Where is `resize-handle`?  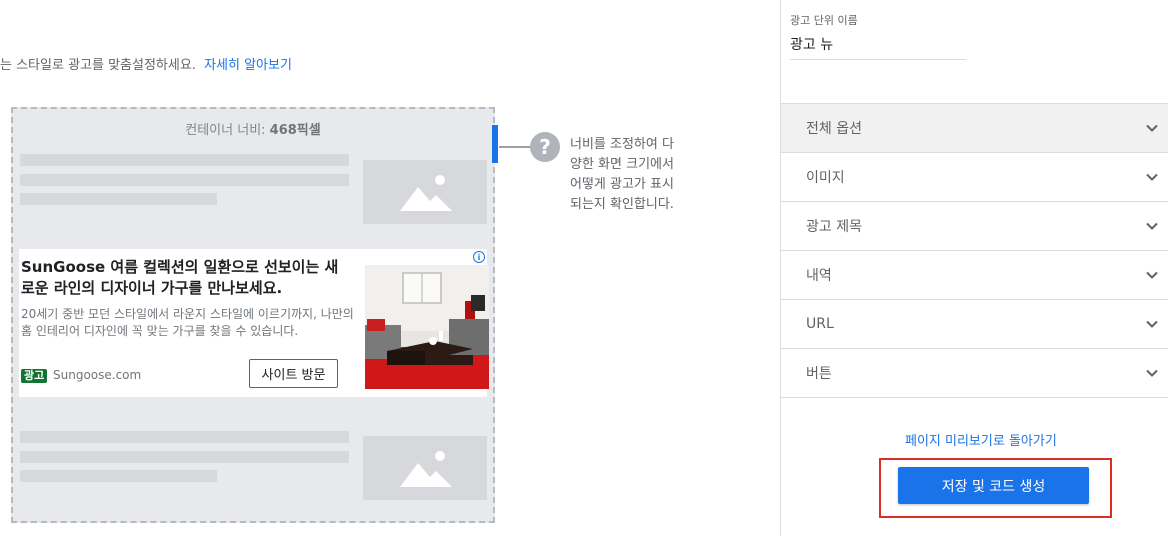 resize-handle is located at coordinates (495, 144).